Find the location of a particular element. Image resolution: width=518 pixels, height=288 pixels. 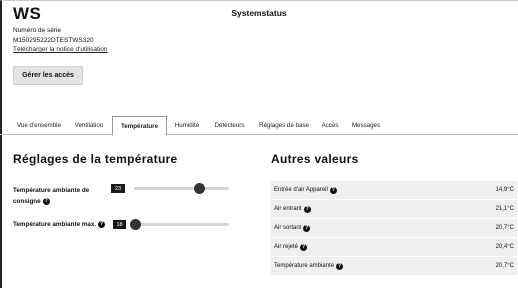

table-row: Air rejeté? 20,4°C is located at coordinates (394, 247).